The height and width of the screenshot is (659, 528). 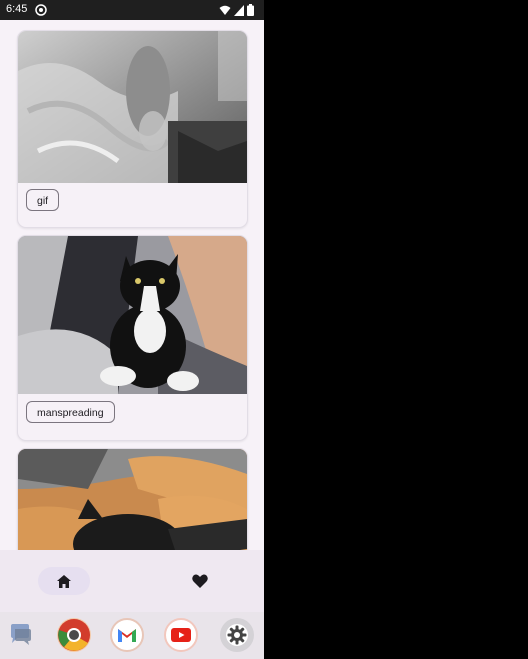 I want to click on settings-app, so click(x=237, y=635).